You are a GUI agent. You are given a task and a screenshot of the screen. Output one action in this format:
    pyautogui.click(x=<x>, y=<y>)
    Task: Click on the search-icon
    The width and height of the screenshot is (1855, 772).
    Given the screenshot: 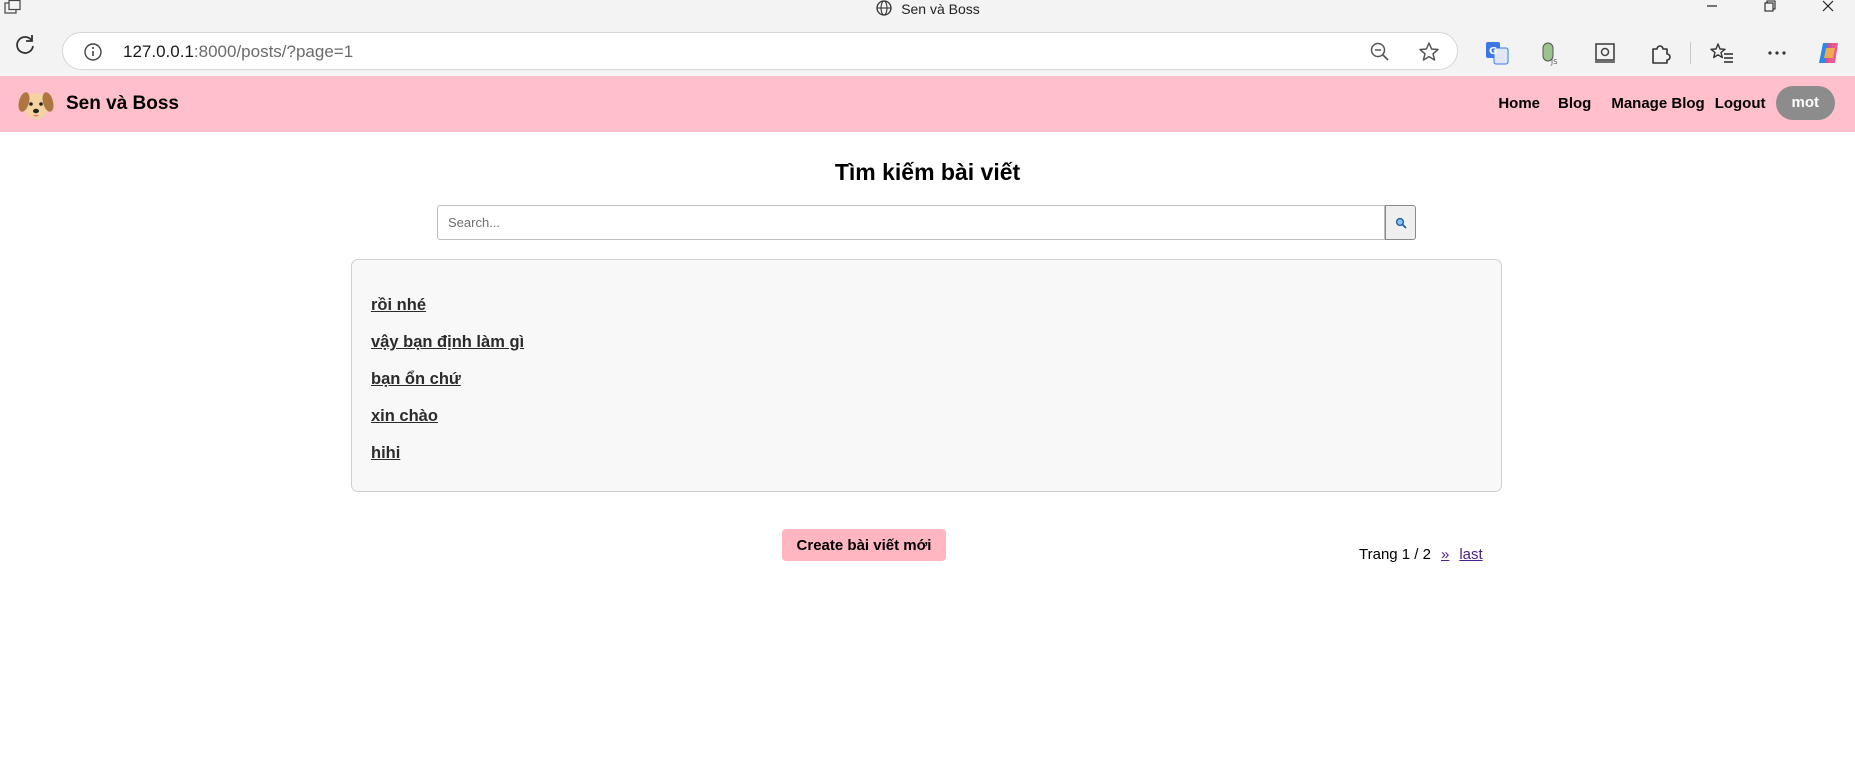 What is the action you would take?
    pyautogui.click(x=1401, y=223)
    